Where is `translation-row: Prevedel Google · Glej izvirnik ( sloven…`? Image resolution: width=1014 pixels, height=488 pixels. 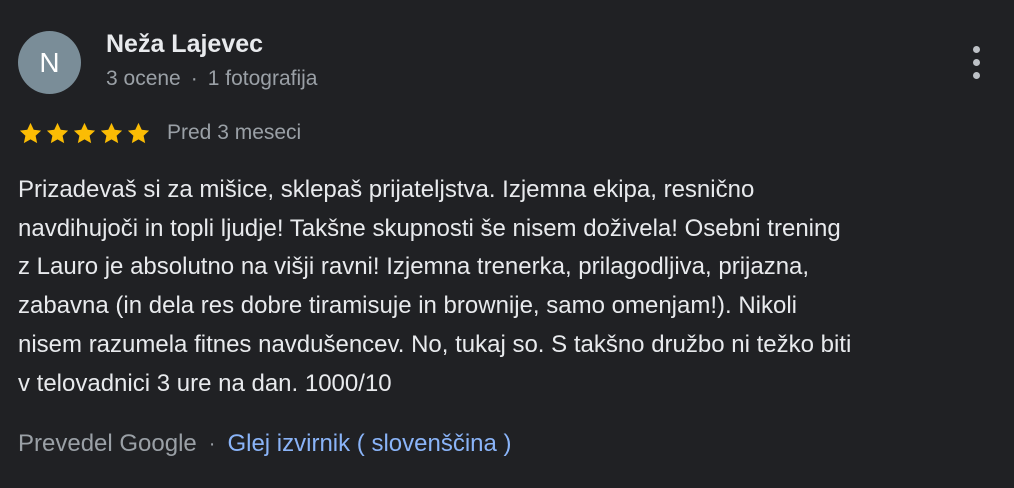
translation-row: Prevedel Google · Glej izvirnik ( sloven… is located at coordinates (265, 444).